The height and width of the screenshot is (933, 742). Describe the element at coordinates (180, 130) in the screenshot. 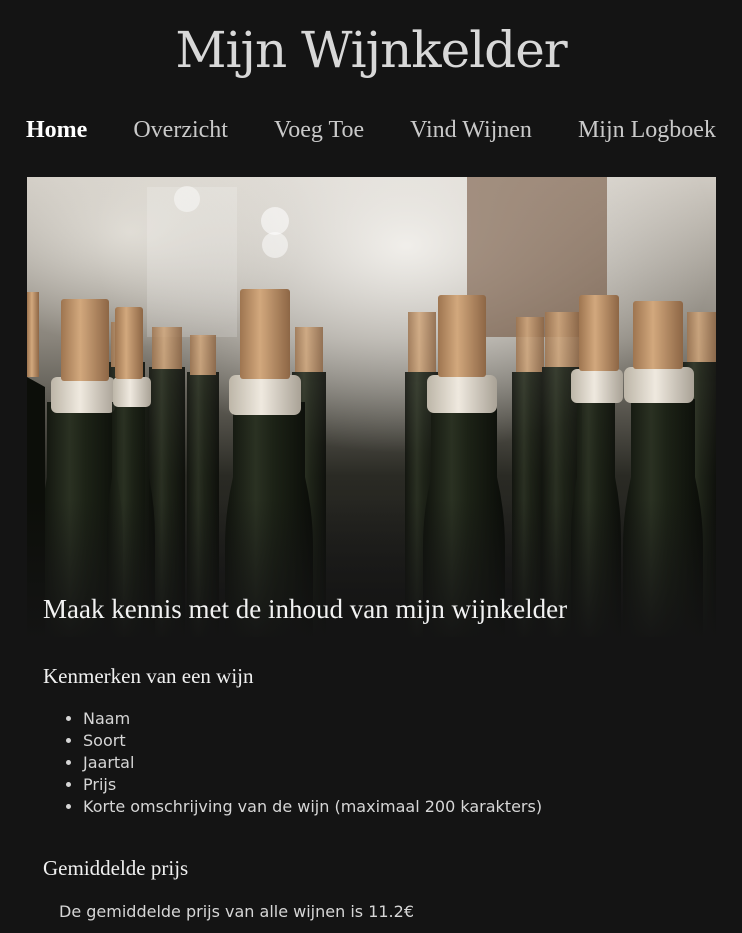

I see `nav-item-overzicht: Overzicht` at that location.